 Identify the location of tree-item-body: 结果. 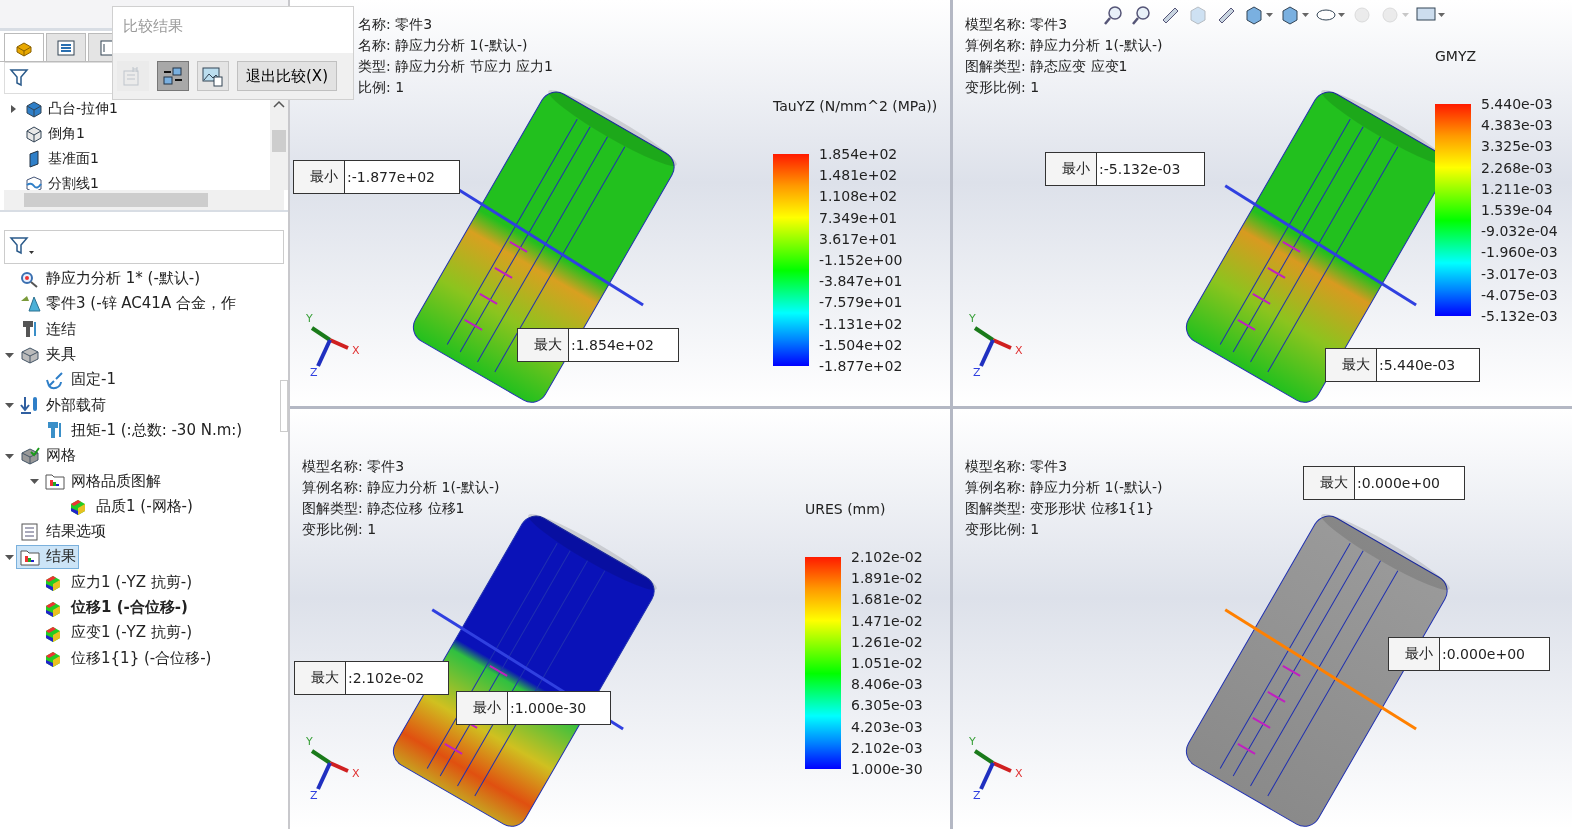
(47, 556).